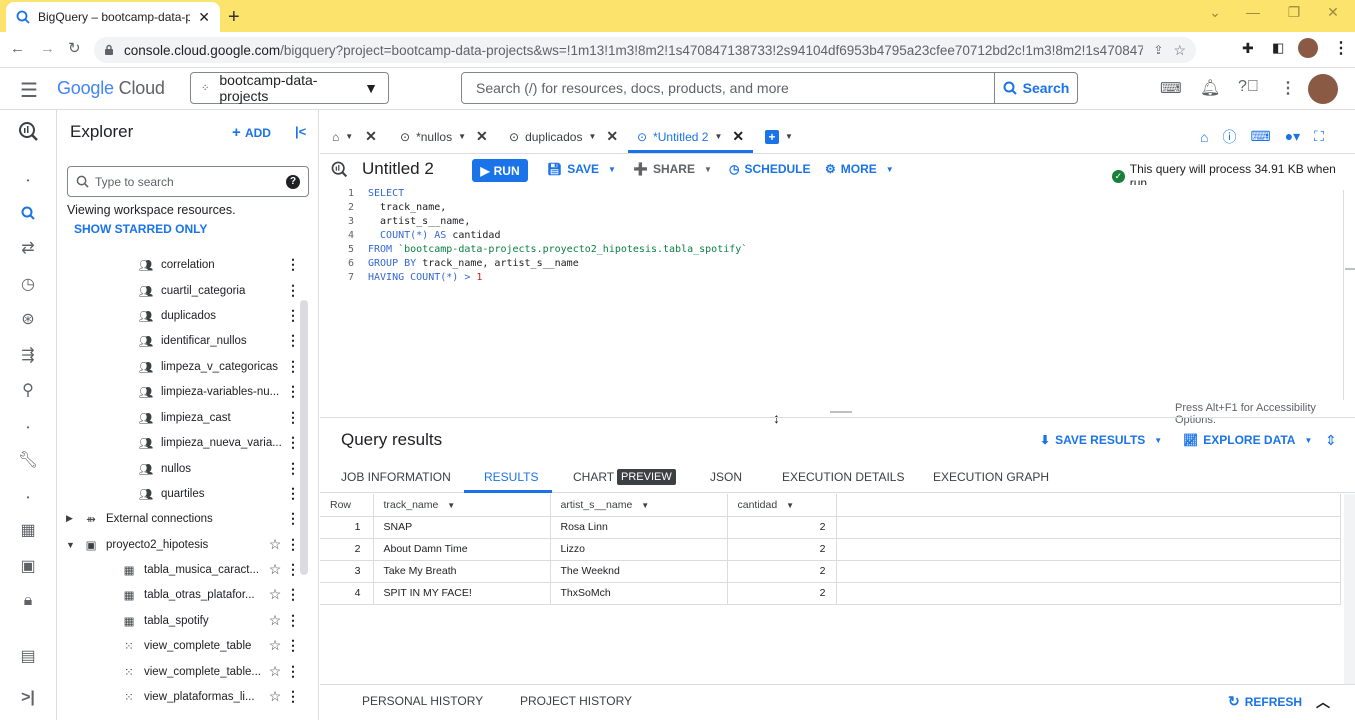 Image resolution: width=1355 pixels, height=720 pixels. Describe the element at coordinates (289, 88) in the screenshot. I see `project-selector: ⁘ bootcamp-data-projects ▼` at that location.